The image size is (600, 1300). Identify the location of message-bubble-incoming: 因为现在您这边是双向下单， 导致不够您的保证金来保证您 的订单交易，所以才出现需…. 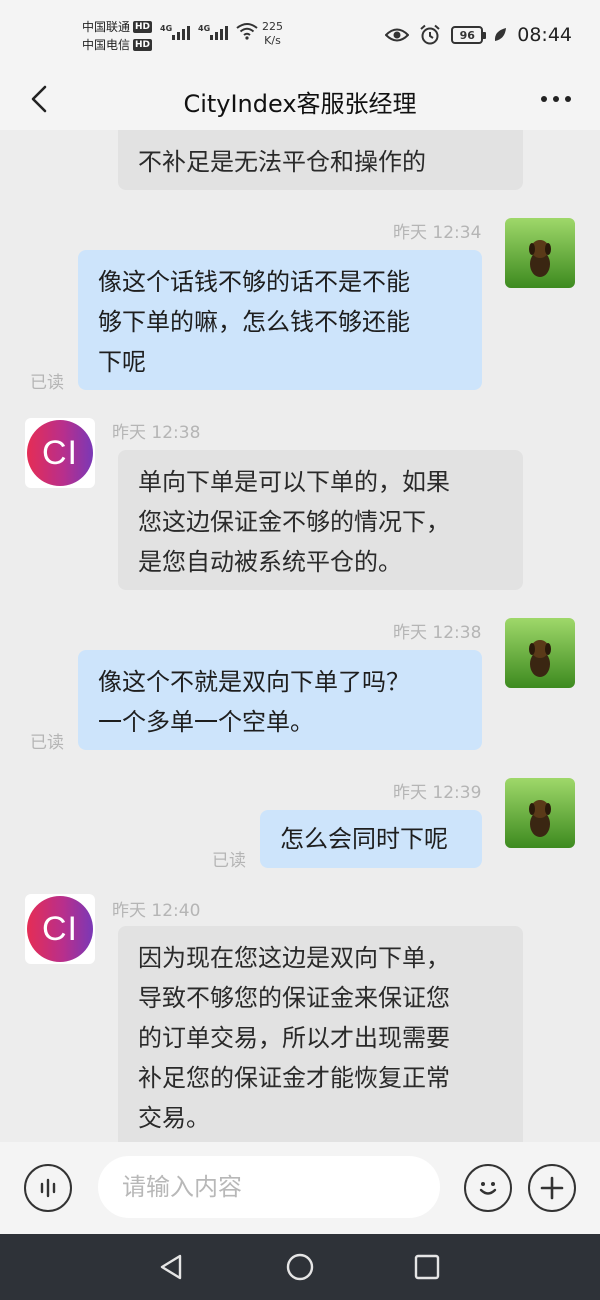
(320, 1034).